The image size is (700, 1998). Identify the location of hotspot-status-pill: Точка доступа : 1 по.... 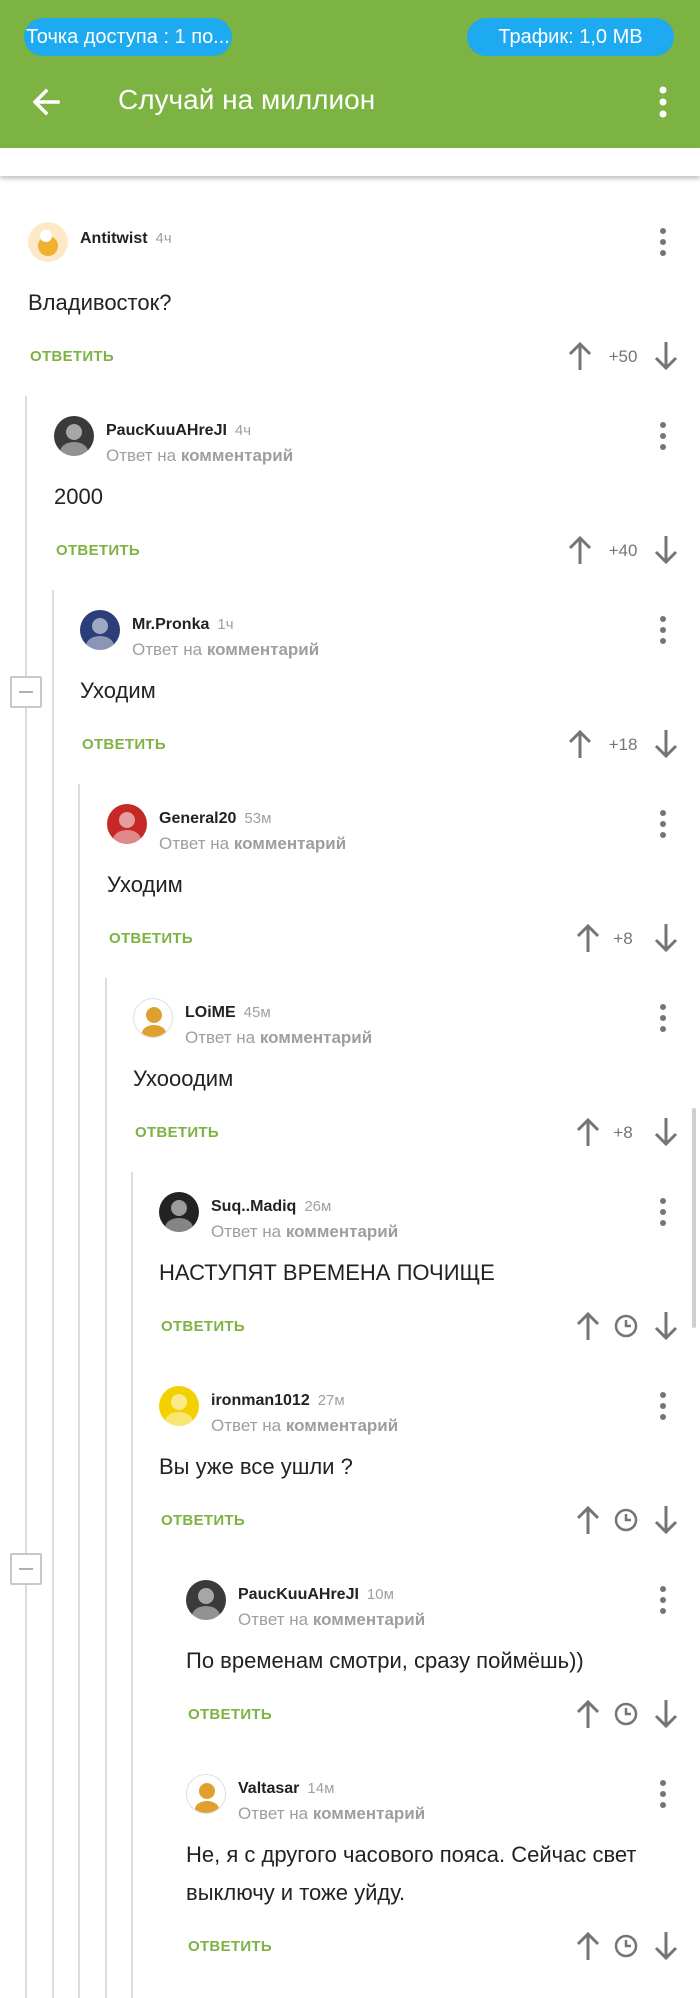
(128, 37).